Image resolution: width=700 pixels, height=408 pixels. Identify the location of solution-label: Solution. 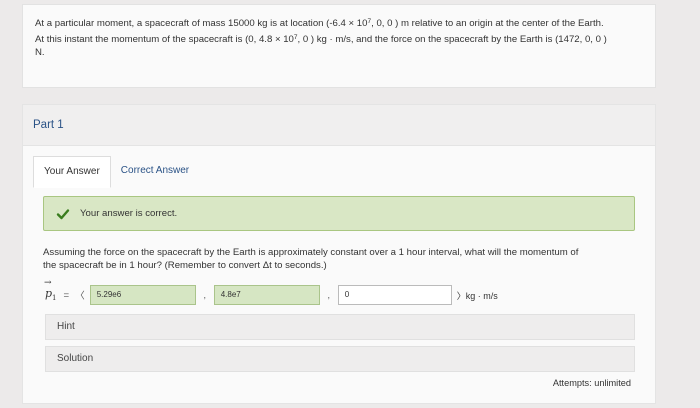
(75, 358).